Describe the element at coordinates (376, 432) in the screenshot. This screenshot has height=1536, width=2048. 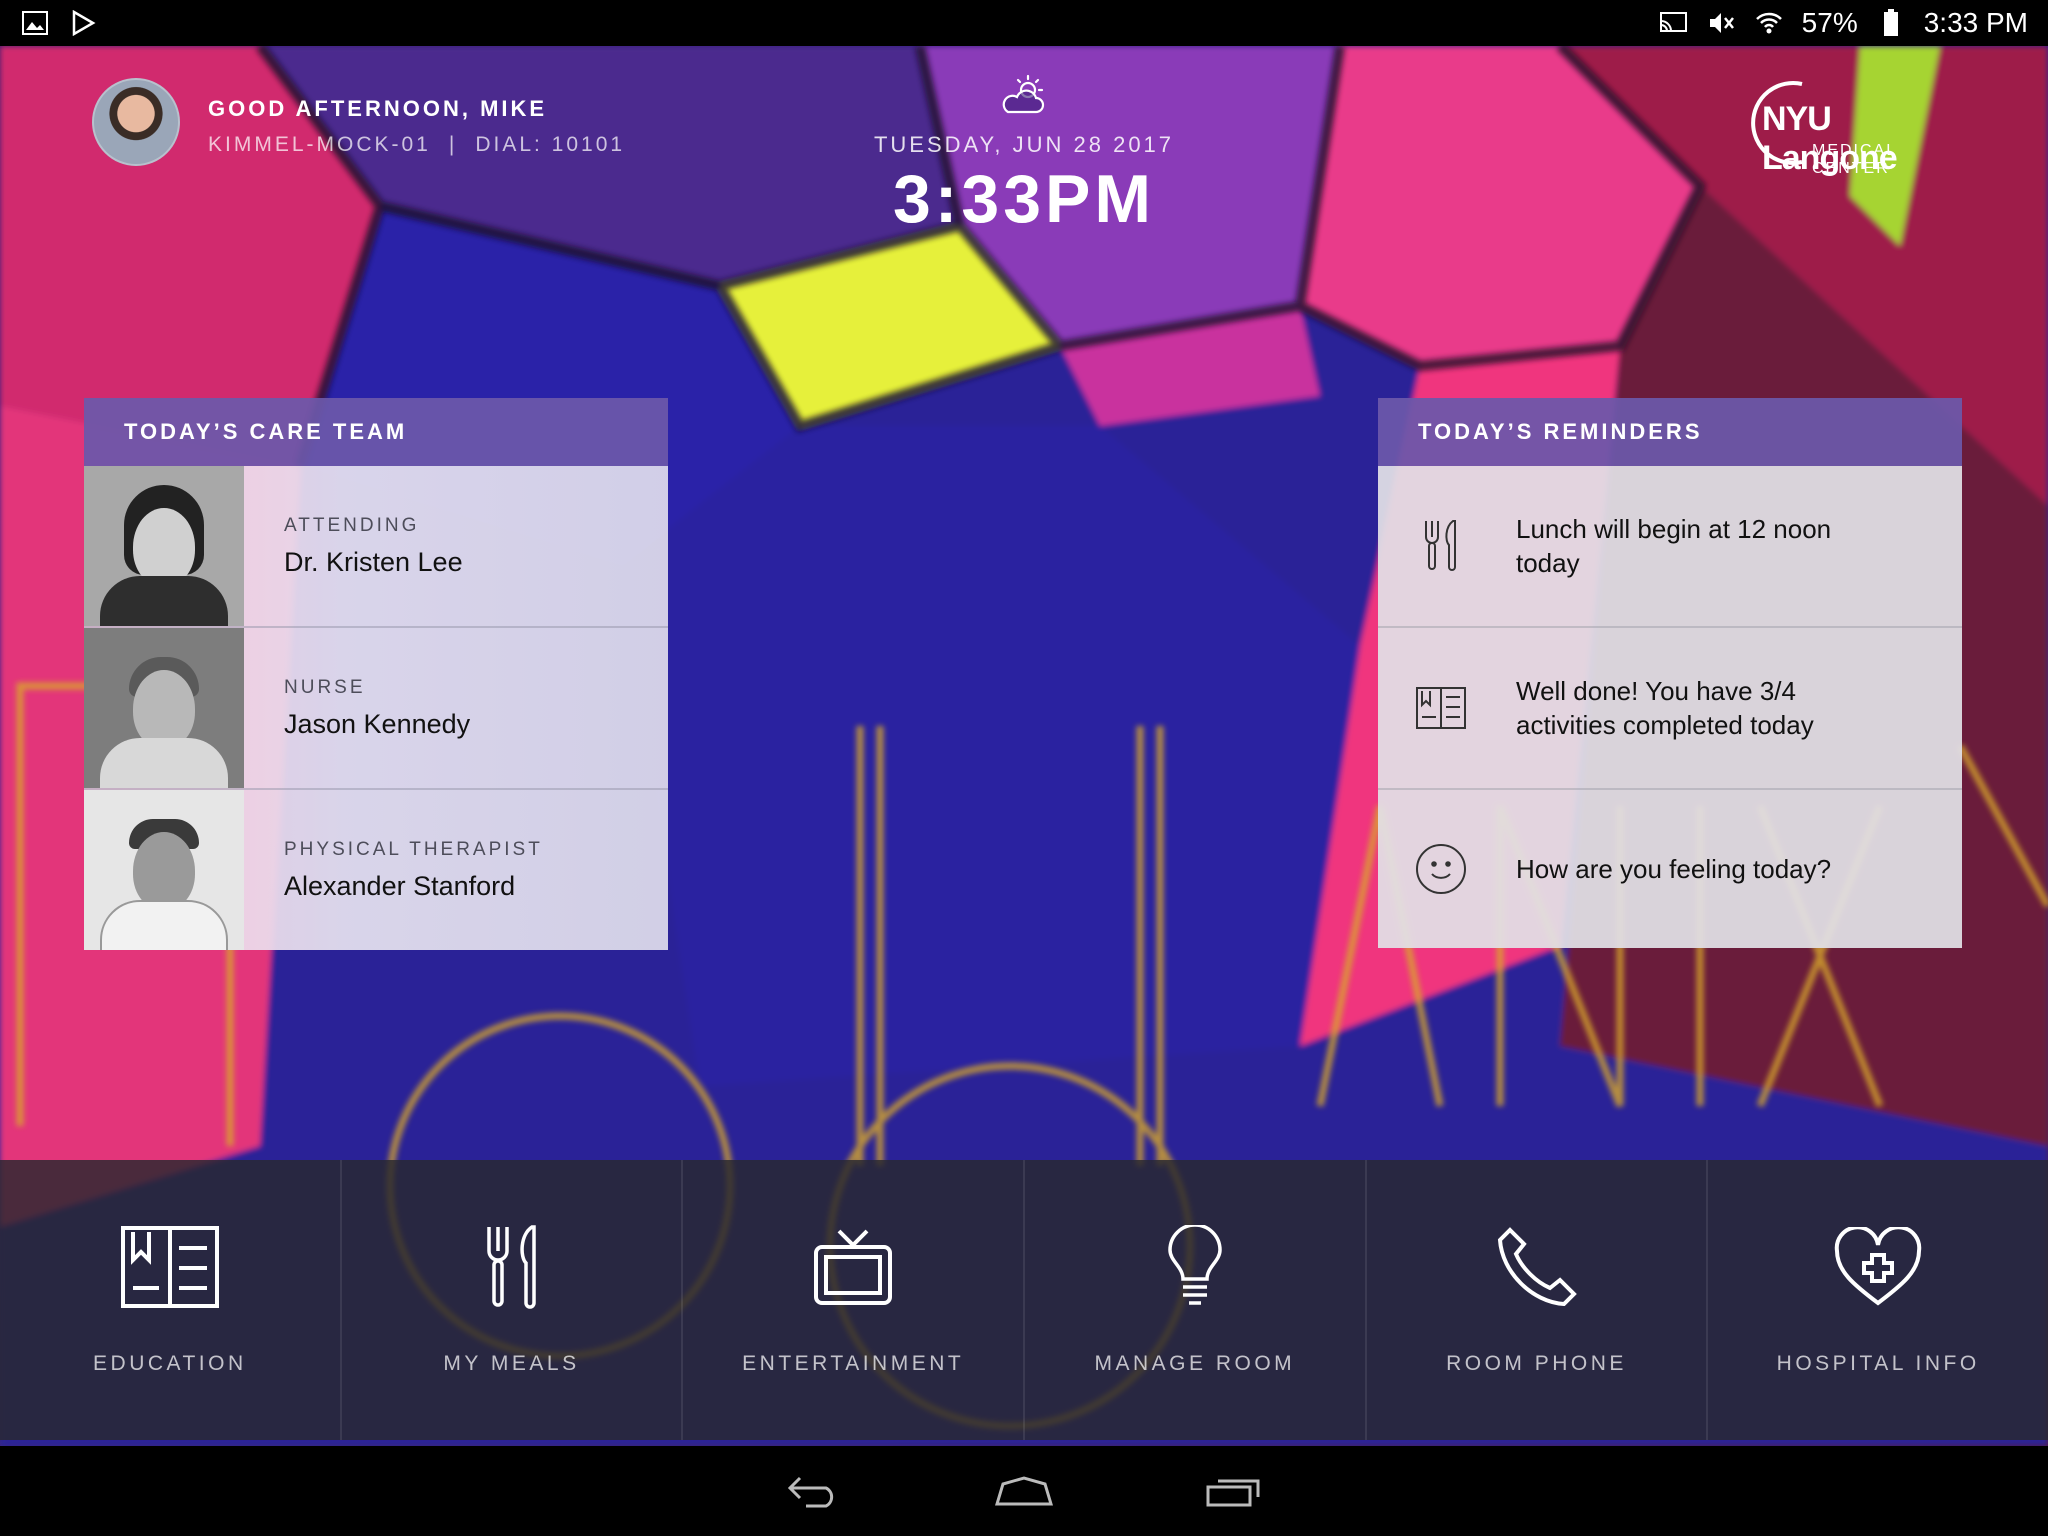
I see `care-team-title: TODAY’S CARE TEAM` at that location.